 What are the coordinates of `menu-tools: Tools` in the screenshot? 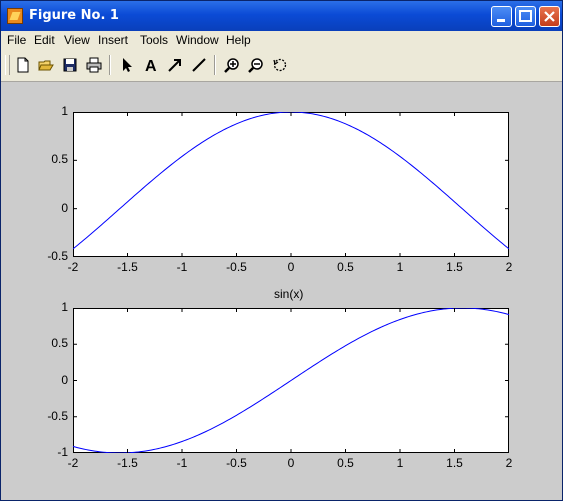 It's located at (154, 40).